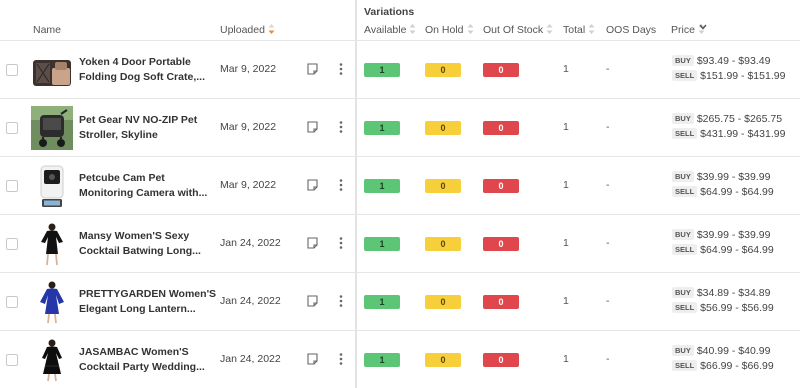 The image size is (800, 388). Describe the element at coordinates (389, 12) in the screenshot. I see `variations-group-header: Variations` at that location.